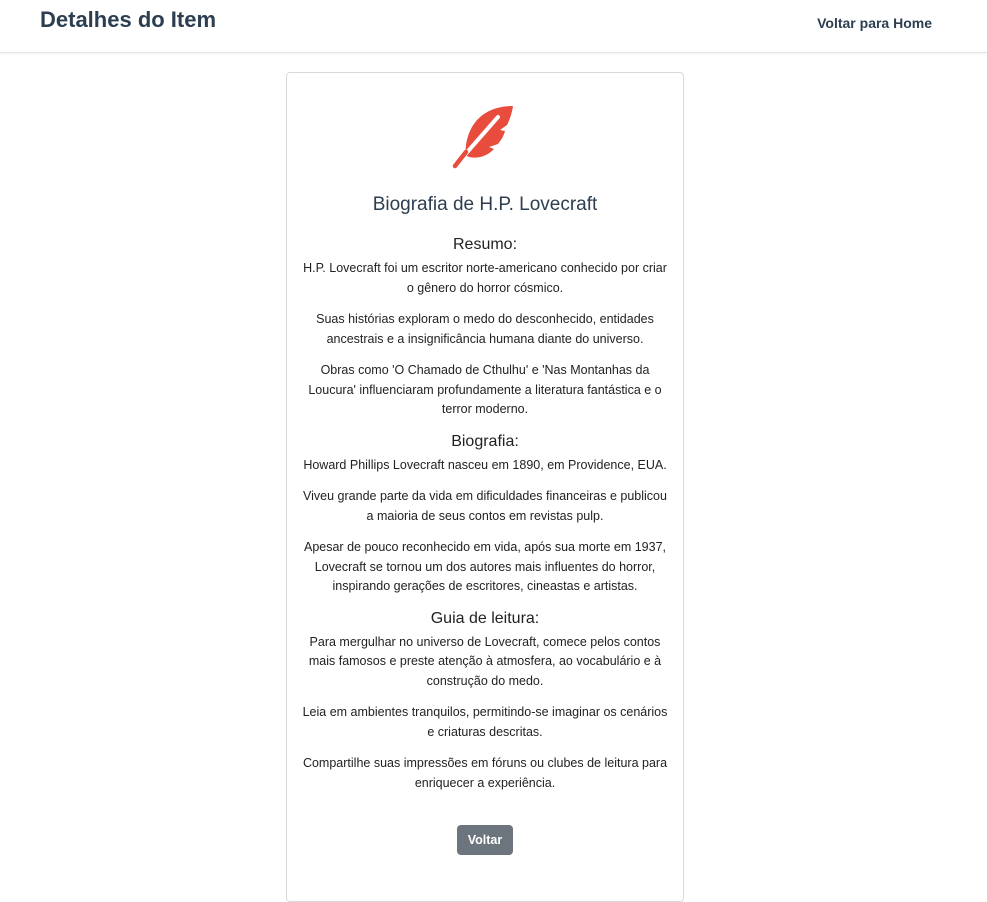 This screenshot has height=902, width=987. What do you see at coordinates (128, 19) in the screenshot?
I see `page-title: Detalhes do Item` at bounding box center [128, 19].